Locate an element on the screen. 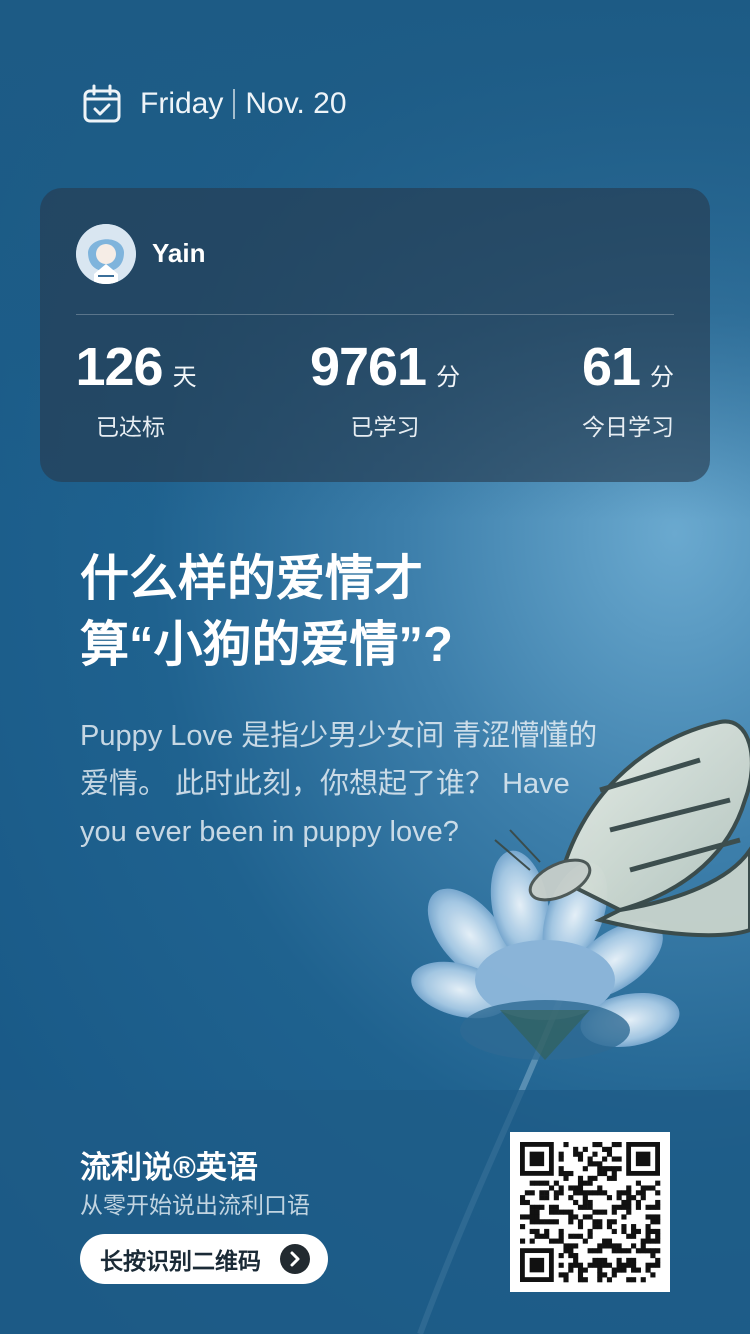 Image resolution: width=750 pixels, height=1334 pixels. qr-code-image is located at coordinates (590, 1212).